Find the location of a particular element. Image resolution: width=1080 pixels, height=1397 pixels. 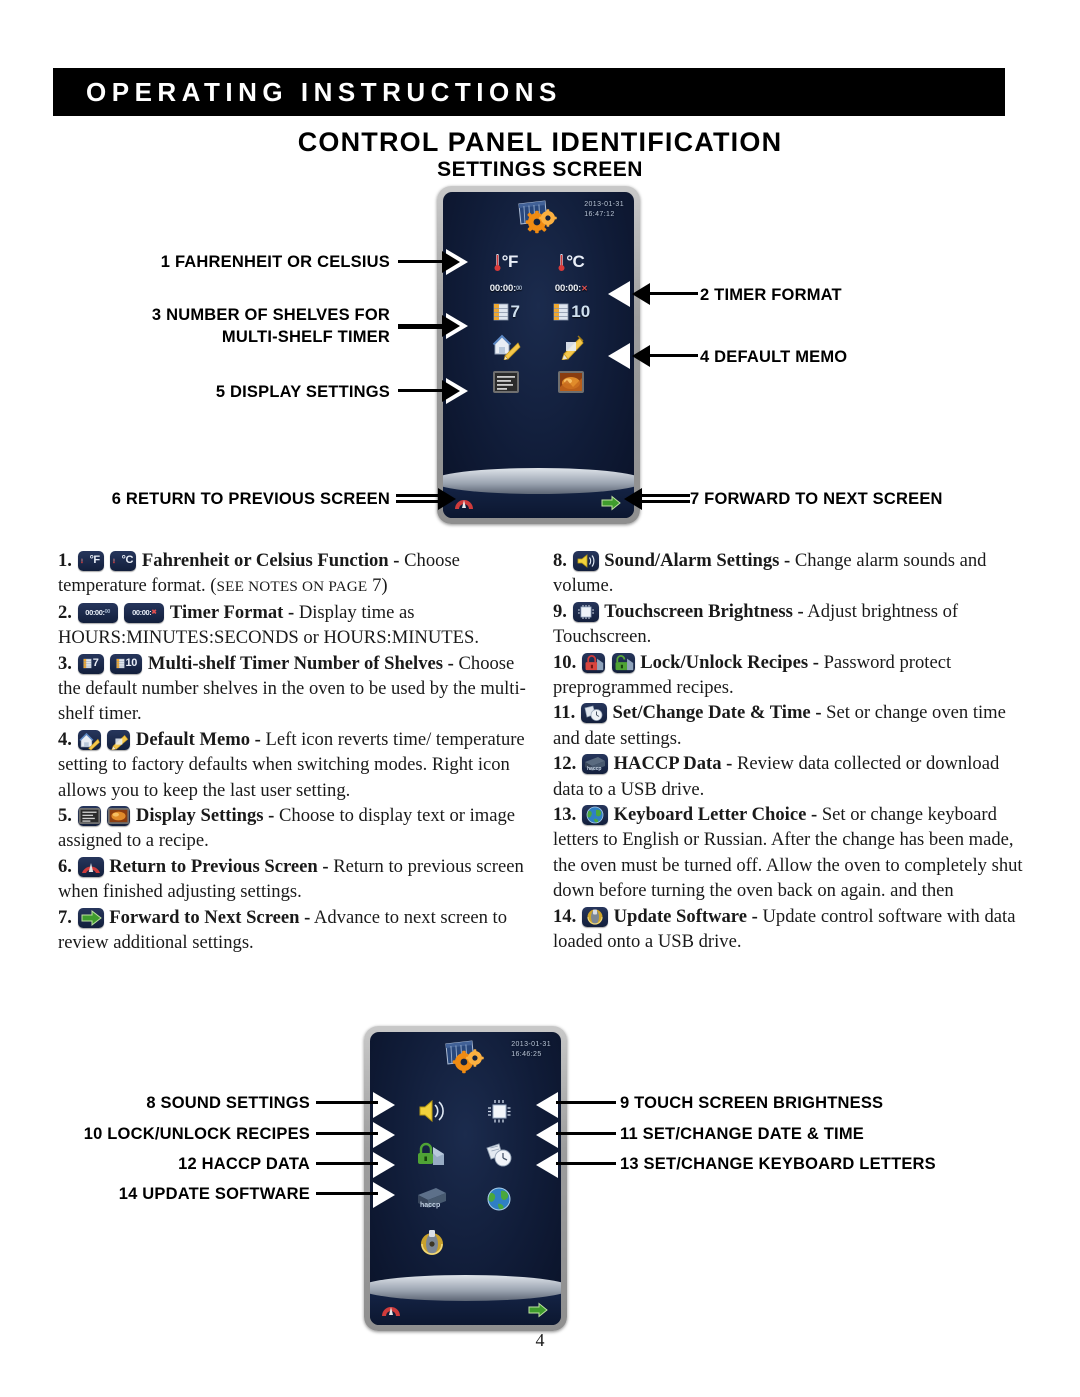

page-number: 4 is located at coordinates (540, 1340).